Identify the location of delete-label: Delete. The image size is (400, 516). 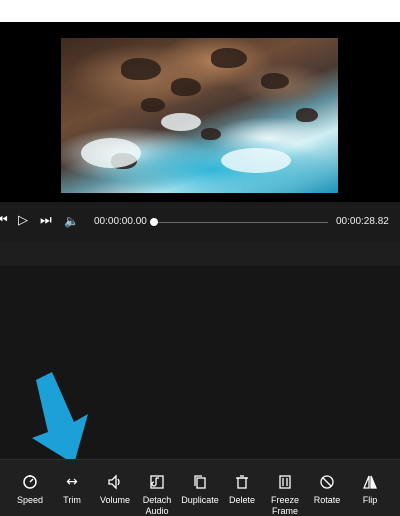
(241, 500).